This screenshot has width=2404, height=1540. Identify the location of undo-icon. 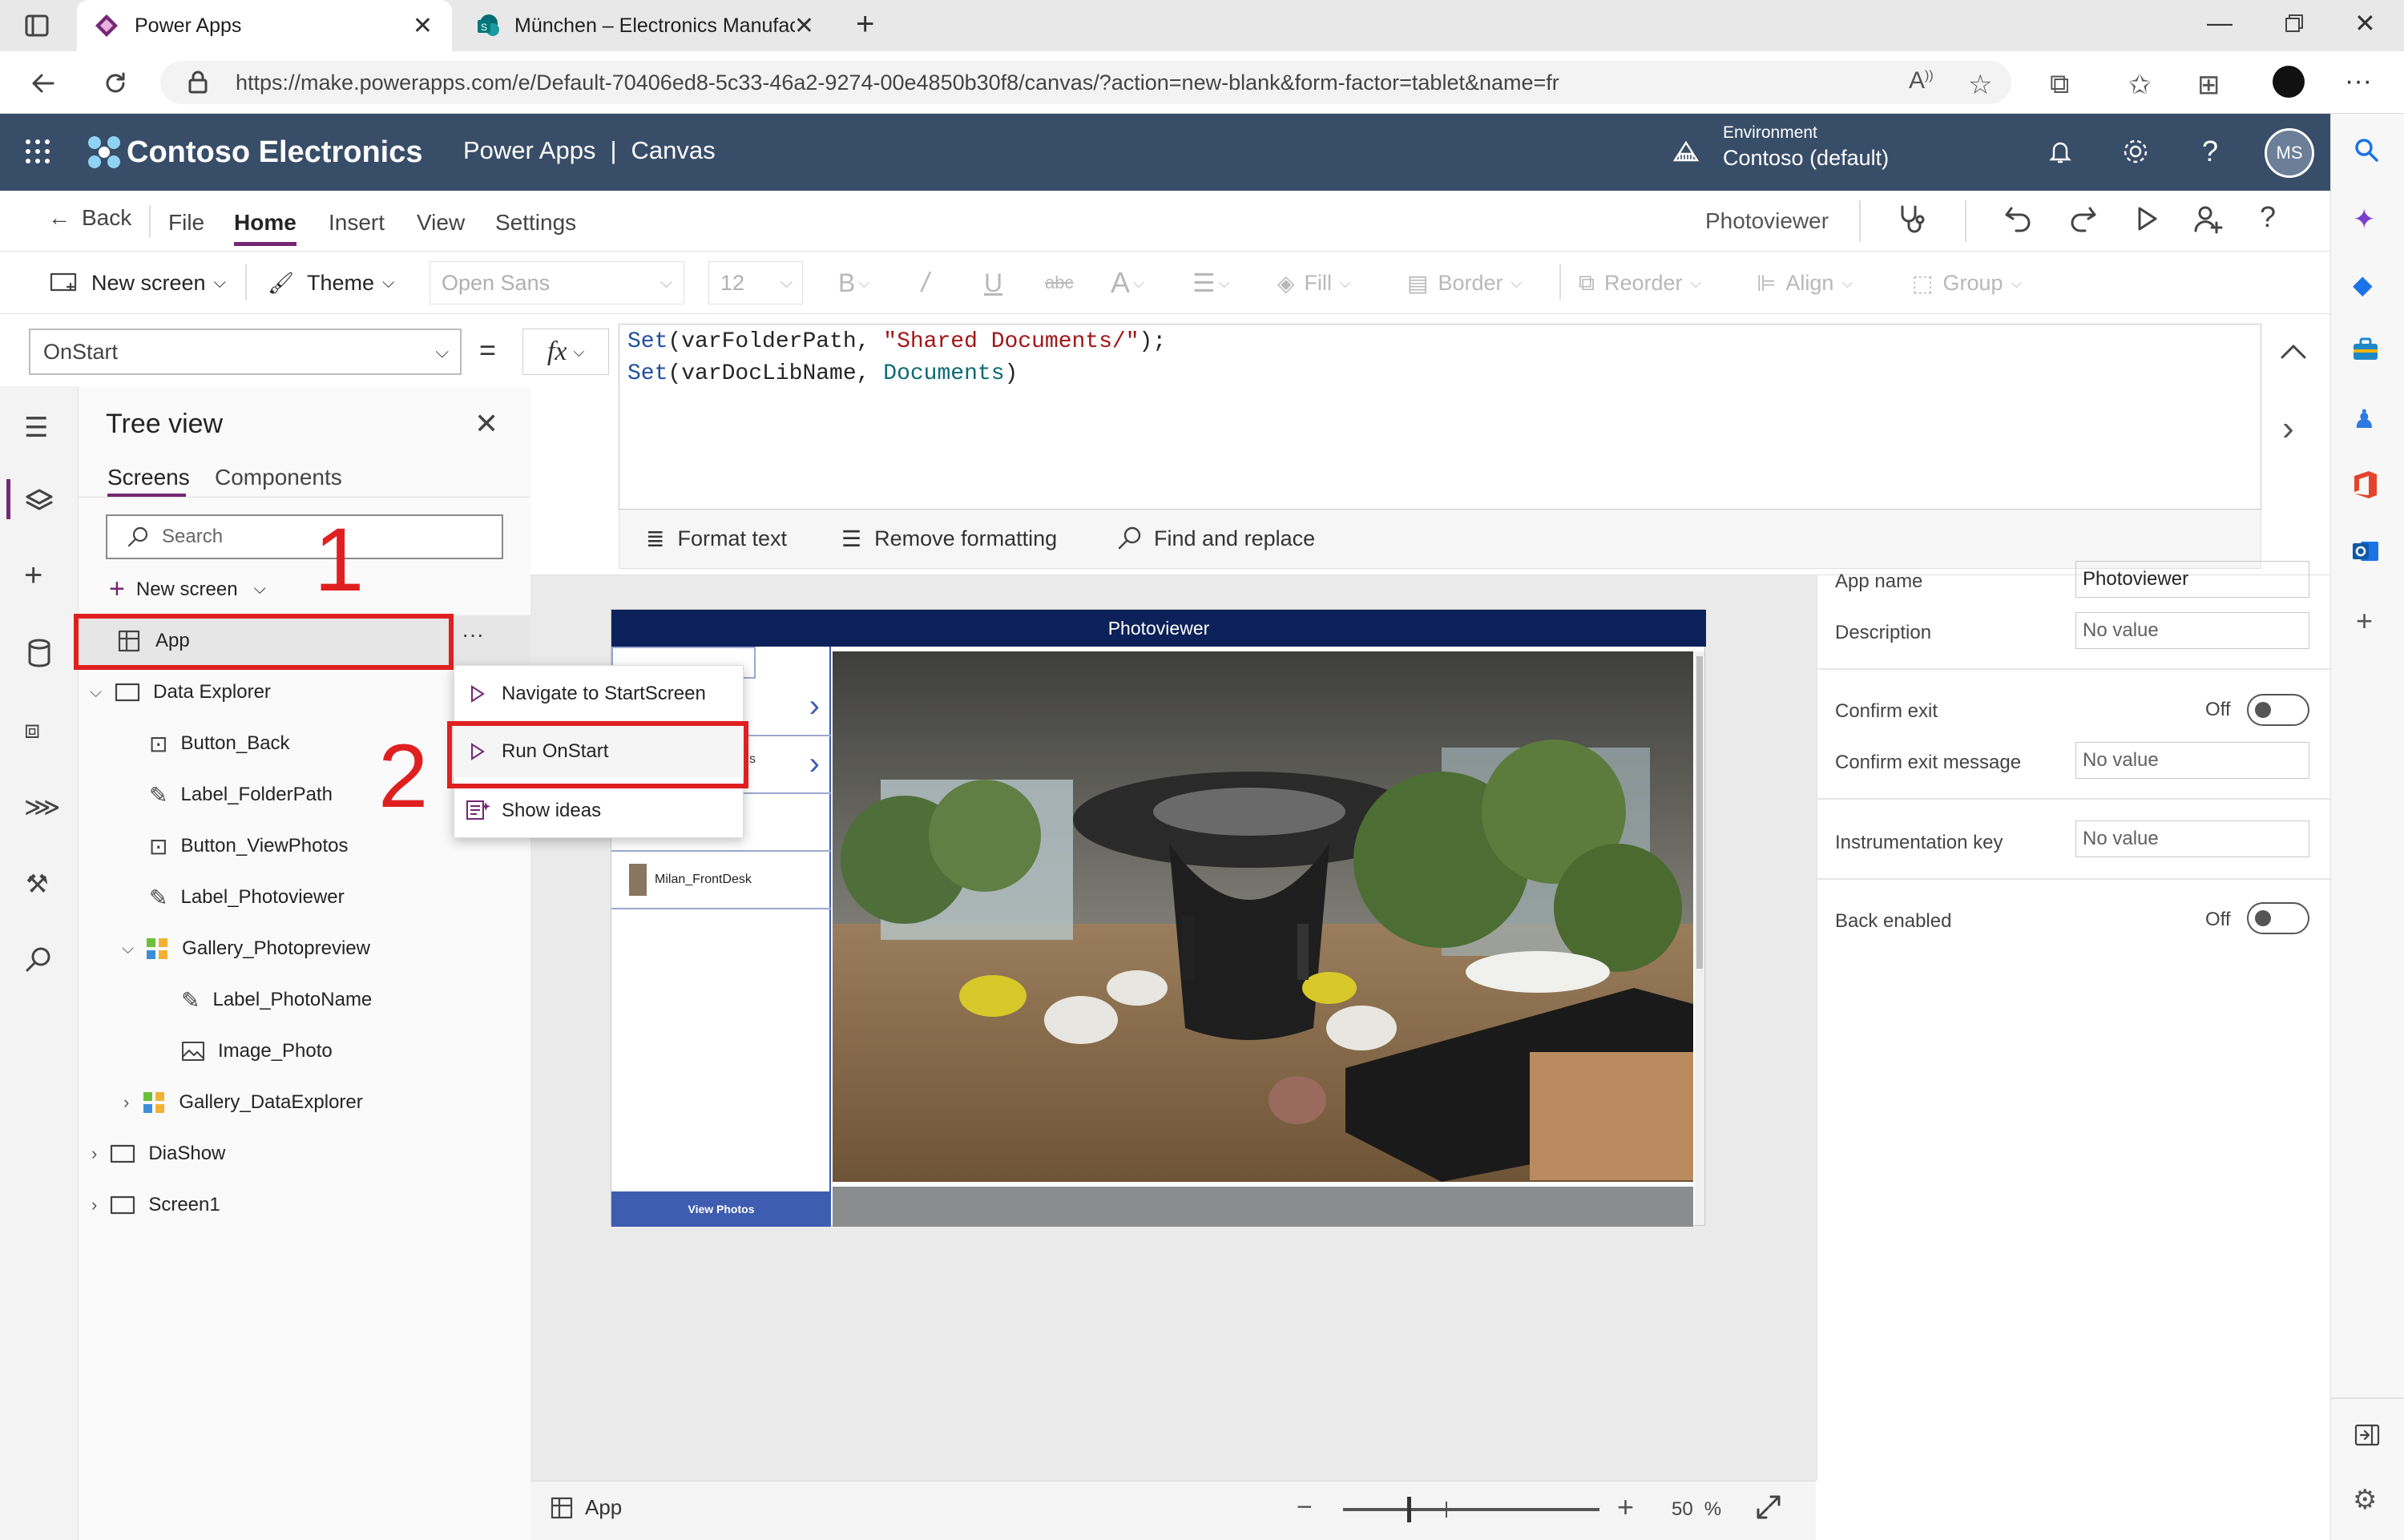
(2018, 219).